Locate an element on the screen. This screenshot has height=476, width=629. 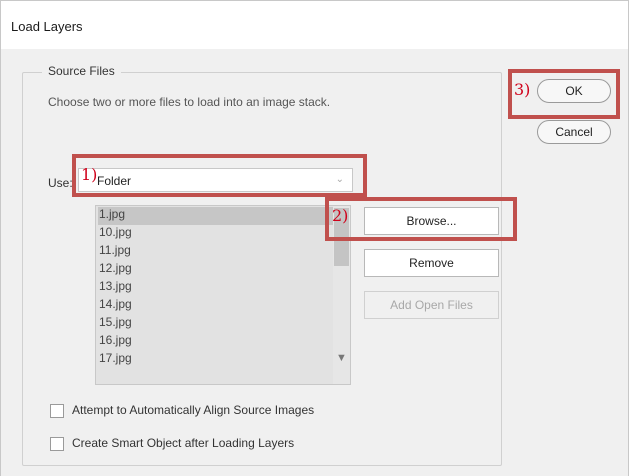
annotation-label-3: 3) is located at coordinates (522, 89).